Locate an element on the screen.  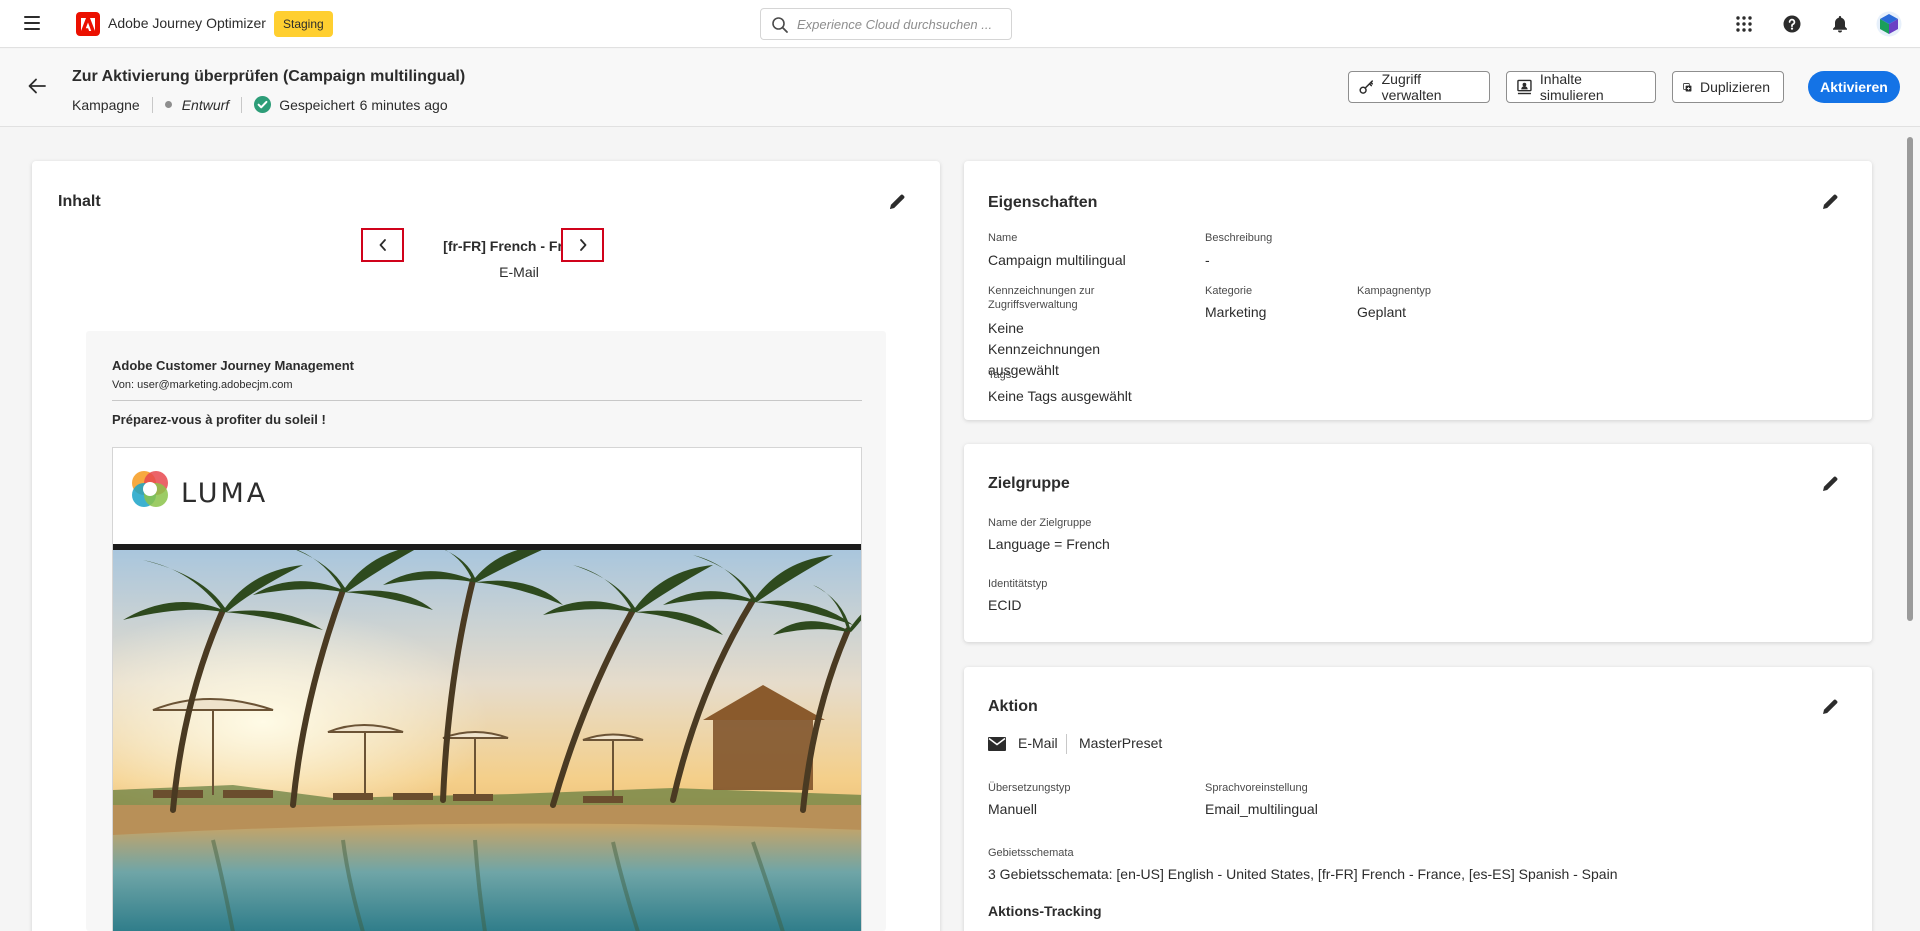
chevron-left-icon is located at coordinates (382, 245).